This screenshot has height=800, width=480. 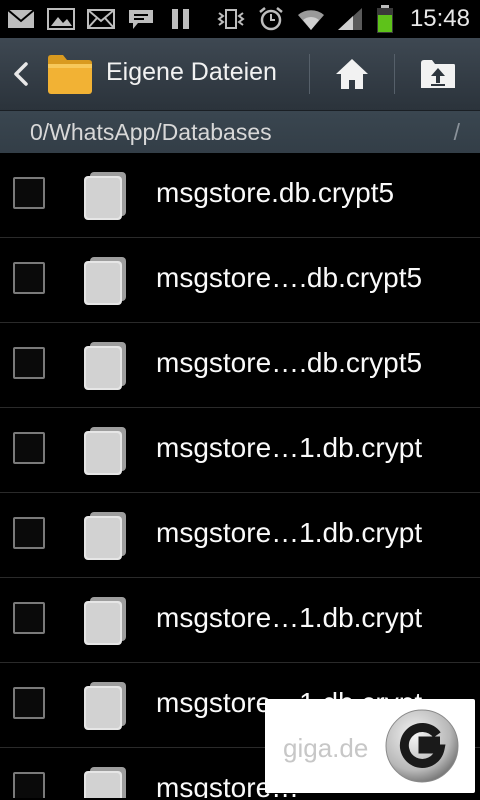 What do you see at coordinates (70, 74) in the screenshot?
I see `folder-icon` at bounding box center [70, 74].